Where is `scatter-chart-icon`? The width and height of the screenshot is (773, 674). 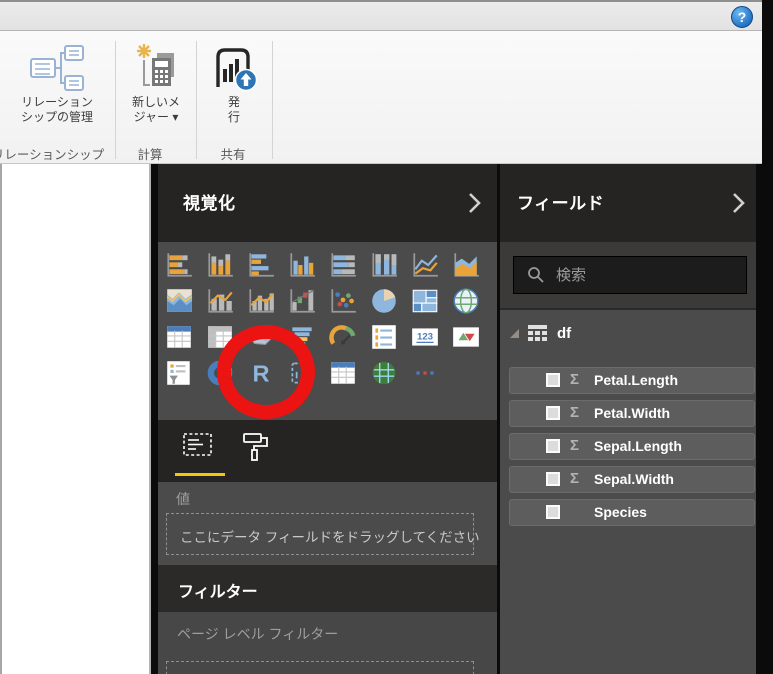
scatter-chart-icon is located at coordinates (343, 301).